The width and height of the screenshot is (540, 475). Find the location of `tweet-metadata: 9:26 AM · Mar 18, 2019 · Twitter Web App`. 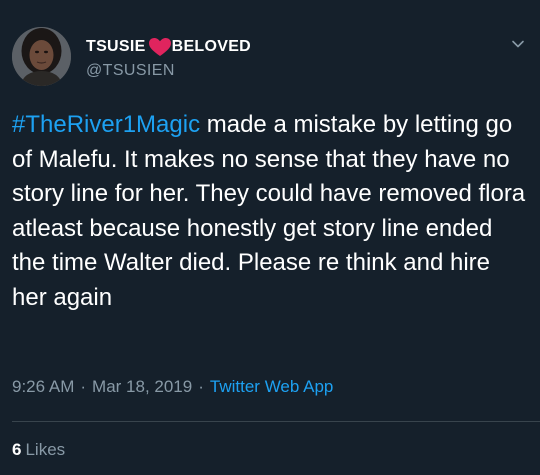

tweet-metadata: 9:26 AM · Mar 18, 2019 · Twitter Web App is located at coordinates (172, 387).